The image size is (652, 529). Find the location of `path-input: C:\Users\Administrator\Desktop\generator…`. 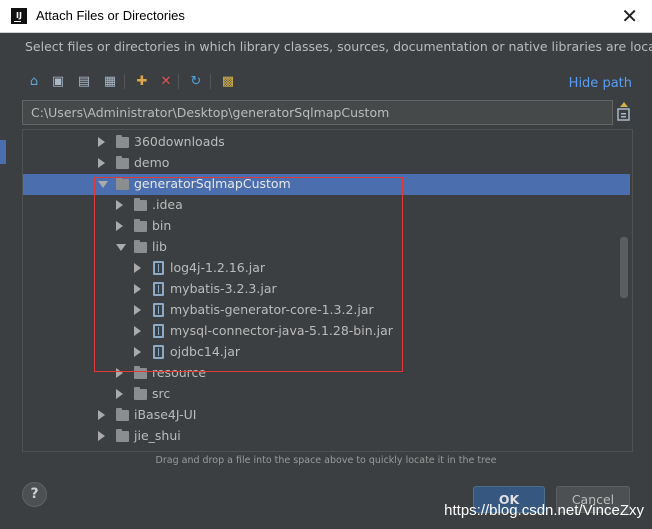

path-input: C:\Users\Administrator\Desktop\generator… is located at coordinates (317, 112).